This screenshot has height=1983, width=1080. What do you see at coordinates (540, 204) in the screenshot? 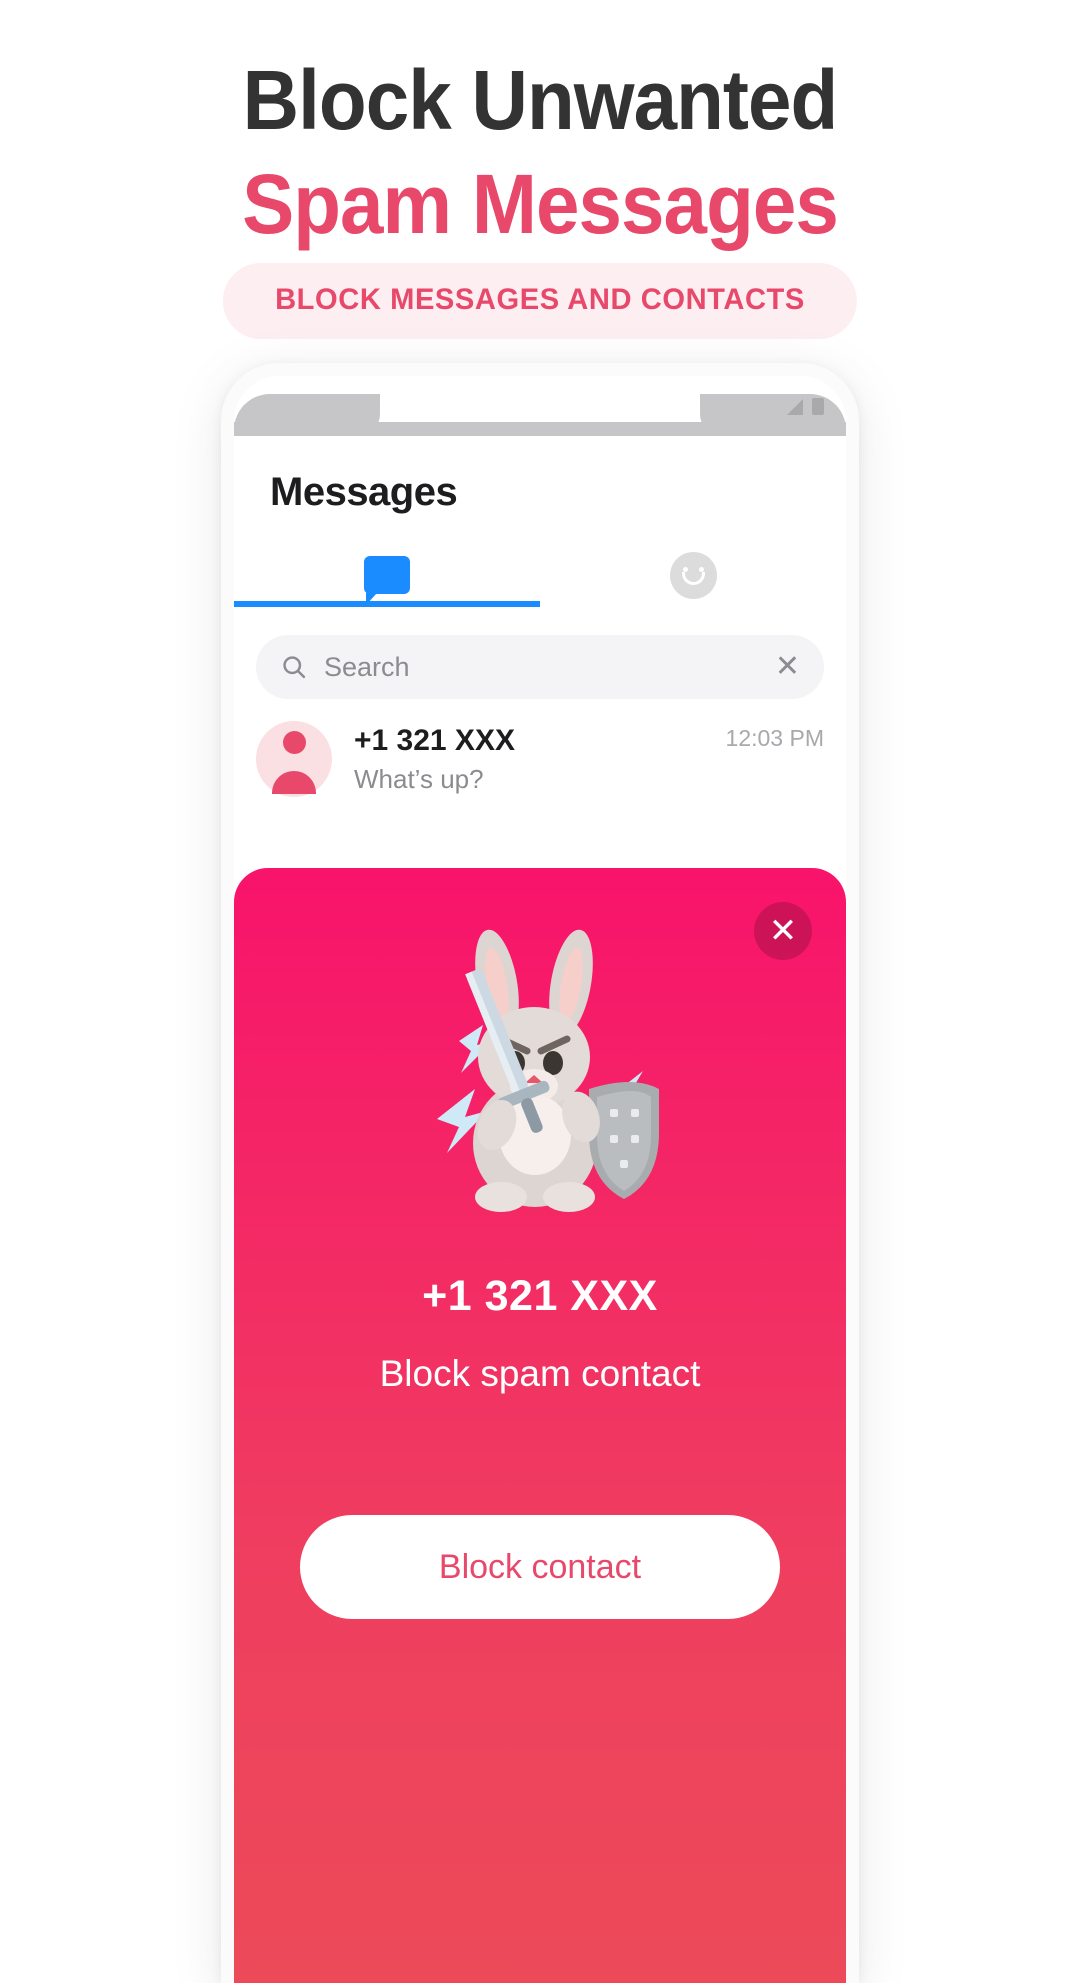
I see `headline-line-2: Spam Messages` at bounding box center [540, 204].